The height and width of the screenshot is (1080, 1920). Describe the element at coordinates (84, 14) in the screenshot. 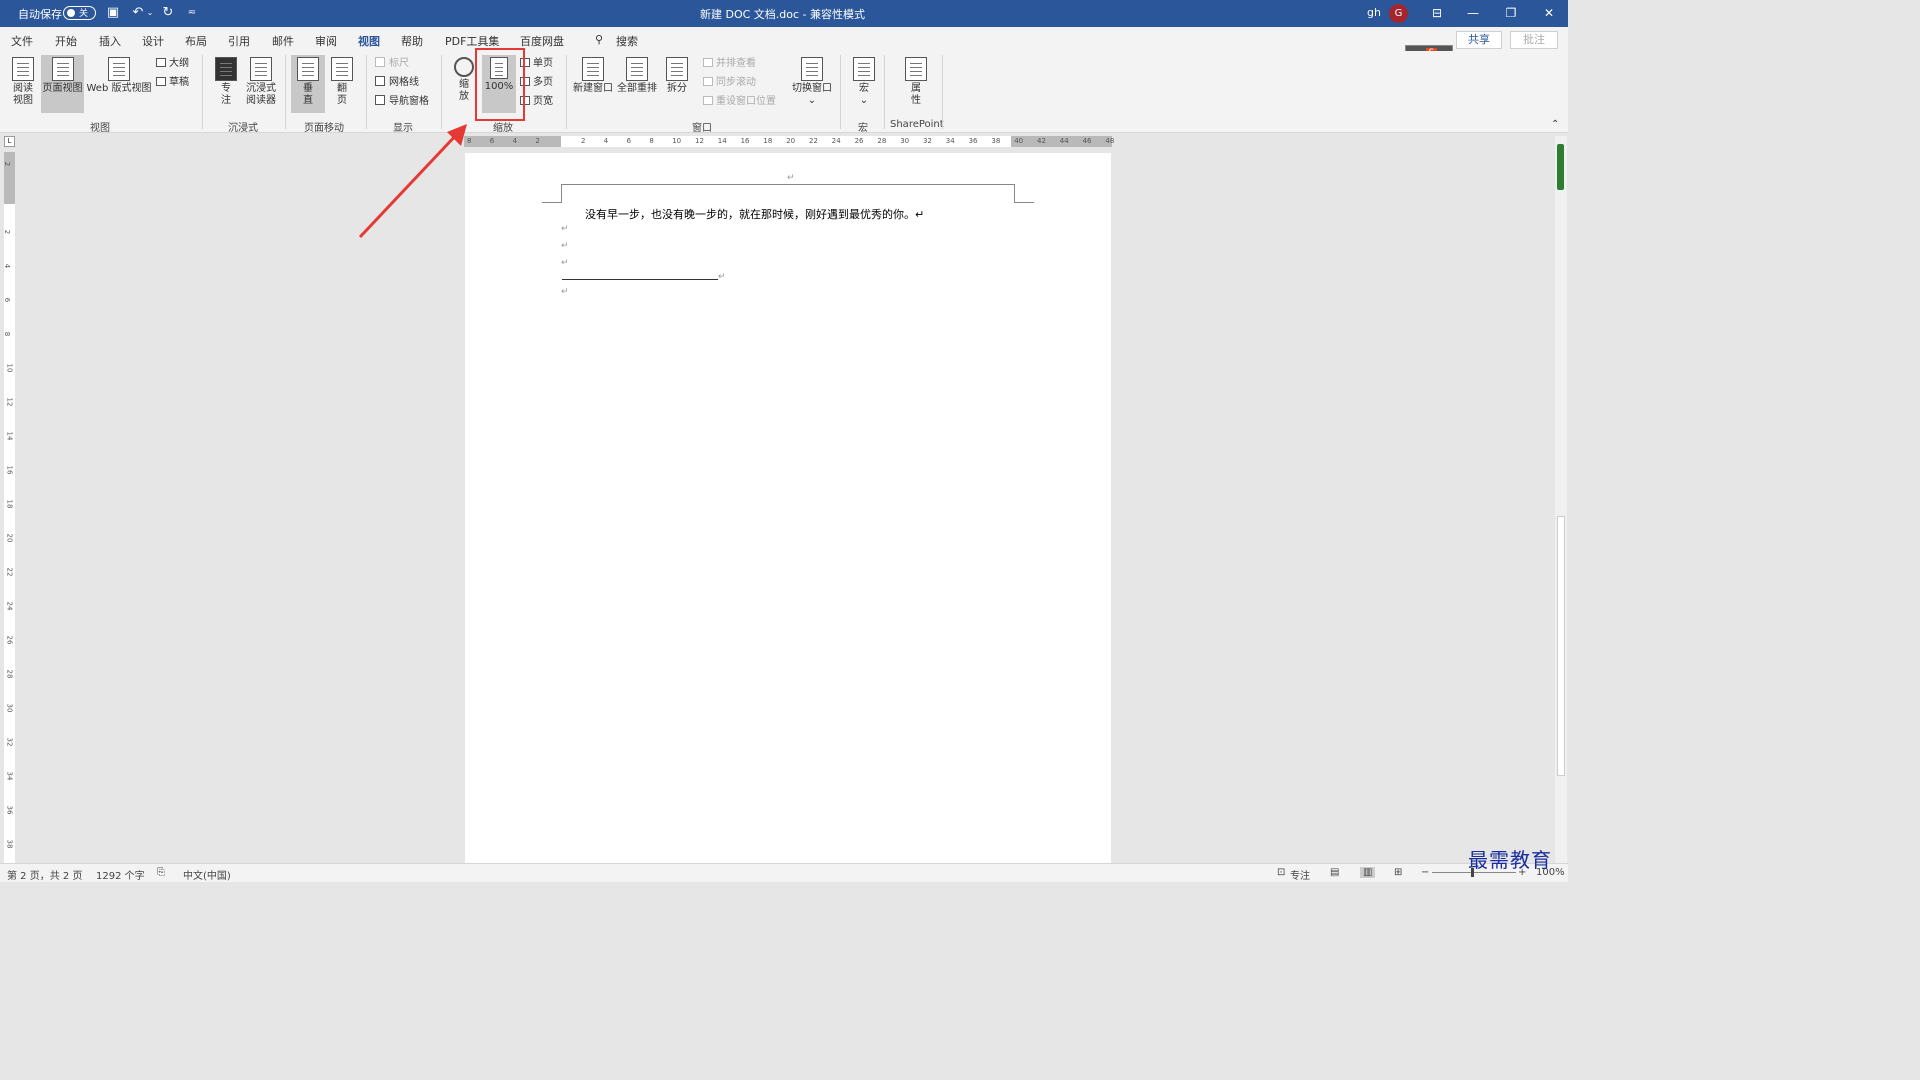

I see `autosave-state: 关` at that location.